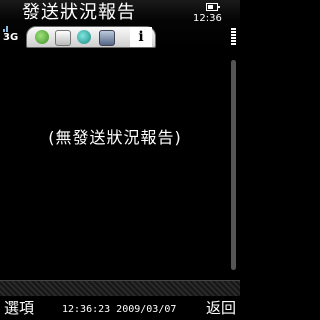 The height and width of the screenshot is (320, 320). Describe the element at coordinates (207, 18) in the screenshot. I see `clock: 12:36` at that location.